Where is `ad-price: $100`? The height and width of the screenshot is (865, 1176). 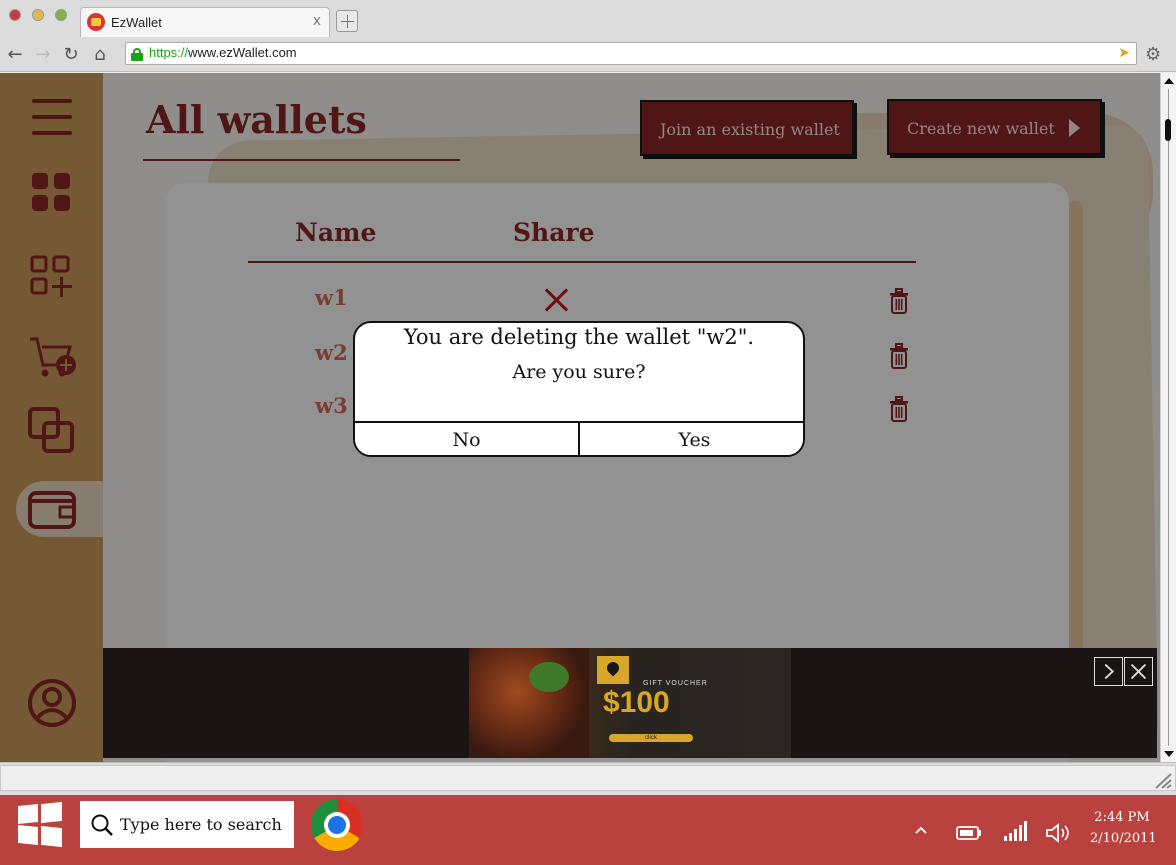 ad-price: $100 is located at coordinates (636, 702).